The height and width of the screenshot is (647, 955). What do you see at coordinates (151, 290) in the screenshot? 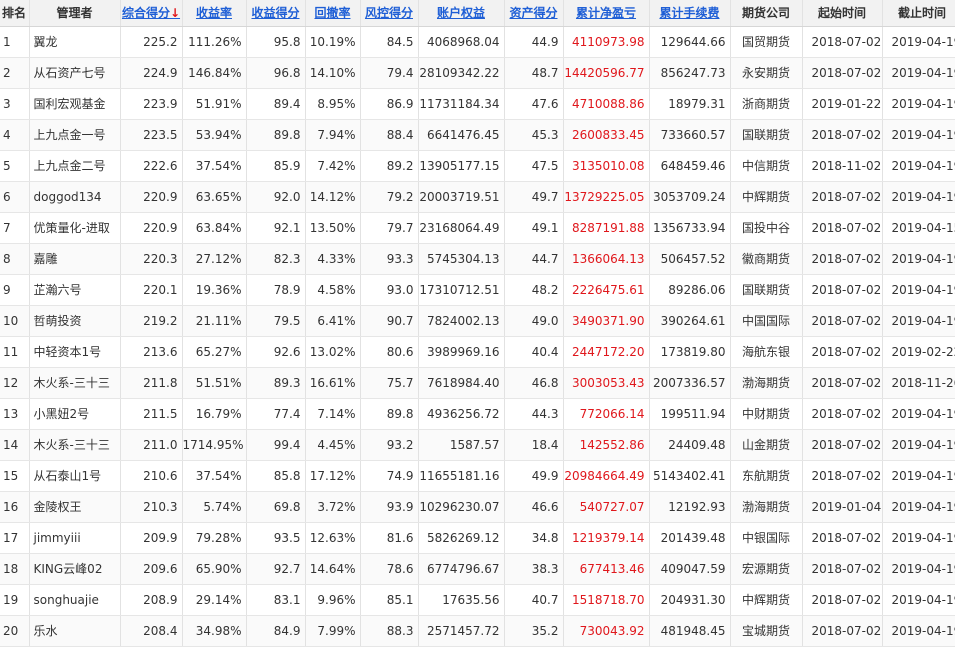
I see `cell-score: 220.1` at bounding box center [151, 290].